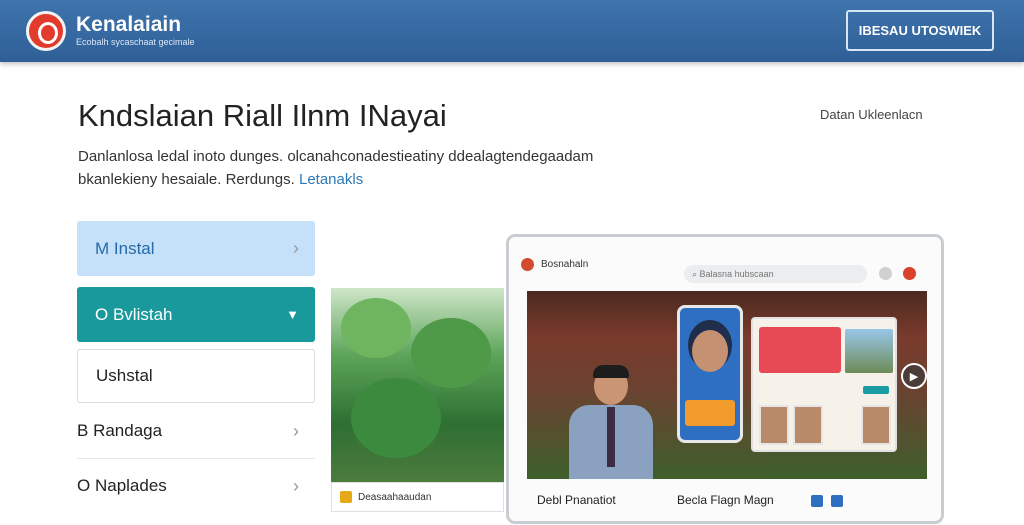 This screenshot has width=1024, height=525. Describe the element at coordinates (824, 384) in the screenshot. I see `content-panel` at that location.